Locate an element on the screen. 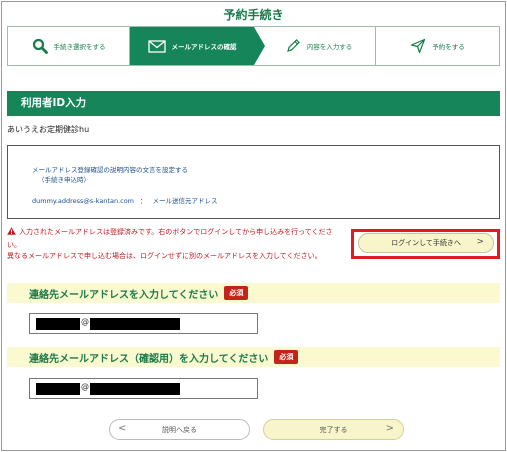 The image size is (507, 452). envelope-icon is located at coordinates (156, 46).